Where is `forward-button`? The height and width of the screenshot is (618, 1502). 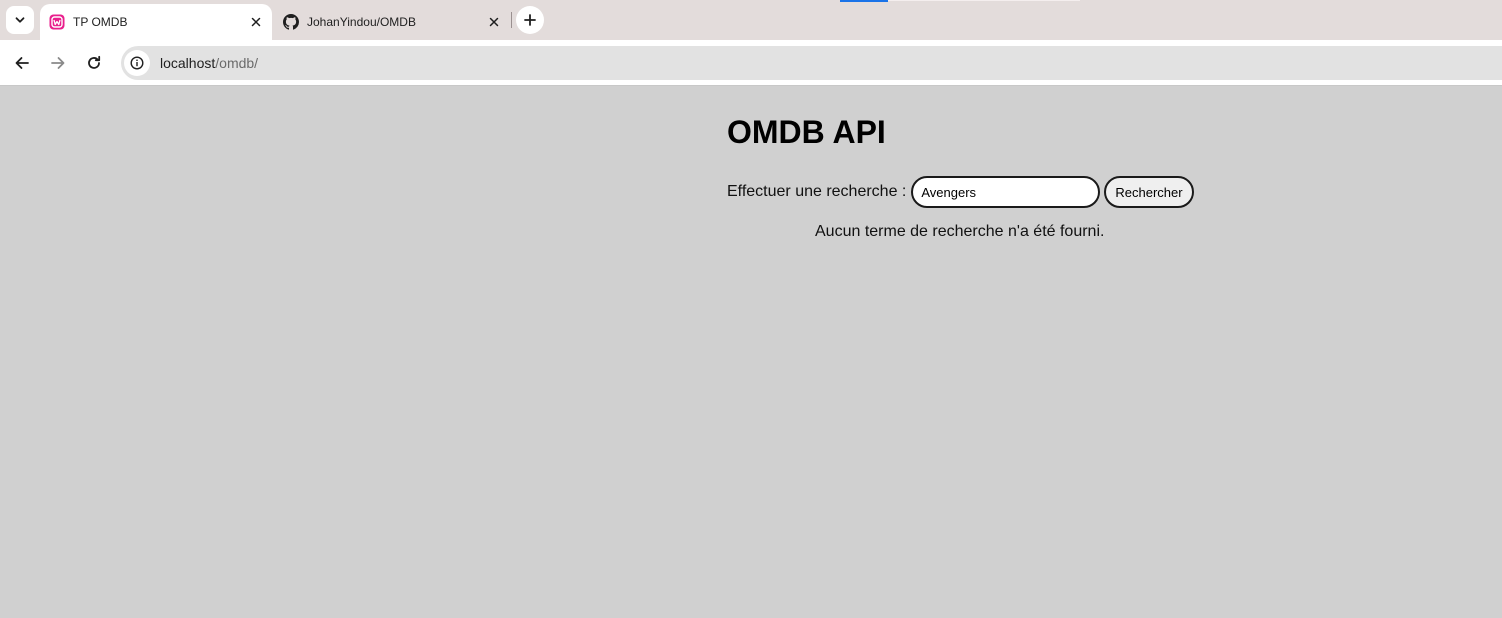
forward-button is located at coordinates (58, 63).